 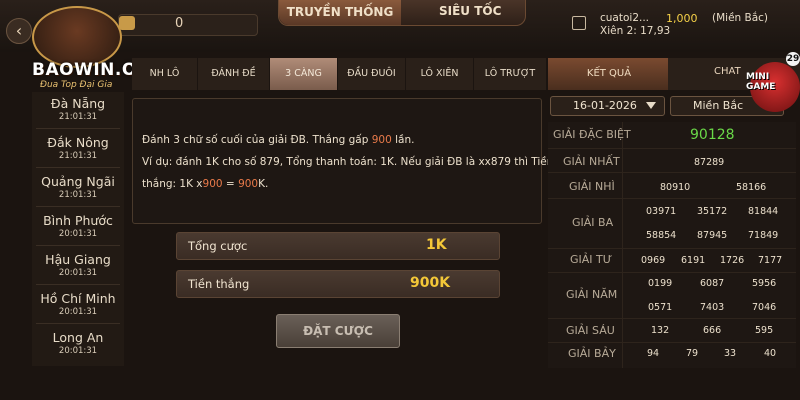 What do you see at coordinates (660, 283) in the screenshot?
I see `prize-number: 0199` at bounding box center [660, 283].